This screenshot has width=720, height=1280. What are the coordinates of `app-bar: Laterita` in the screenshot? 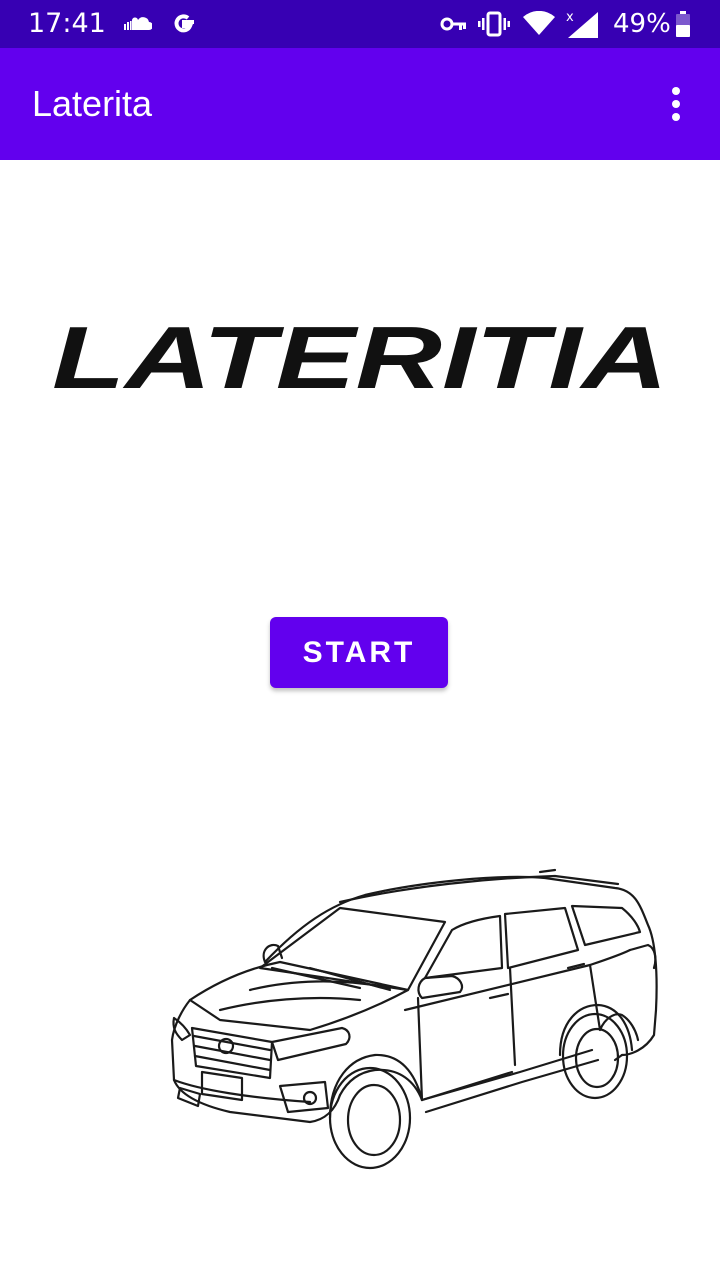 It's located at (360, 104).